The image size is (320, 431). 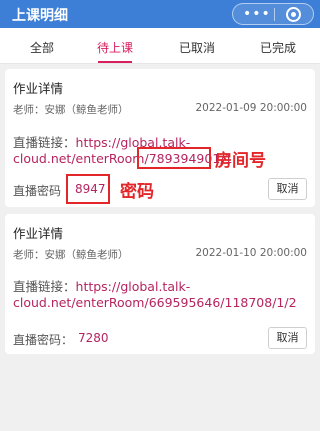 What do you see at coordinates (133, 286) in the screenshot?
I see `live-link-part1: https://global.talk-` at bounding box center [133, 286].